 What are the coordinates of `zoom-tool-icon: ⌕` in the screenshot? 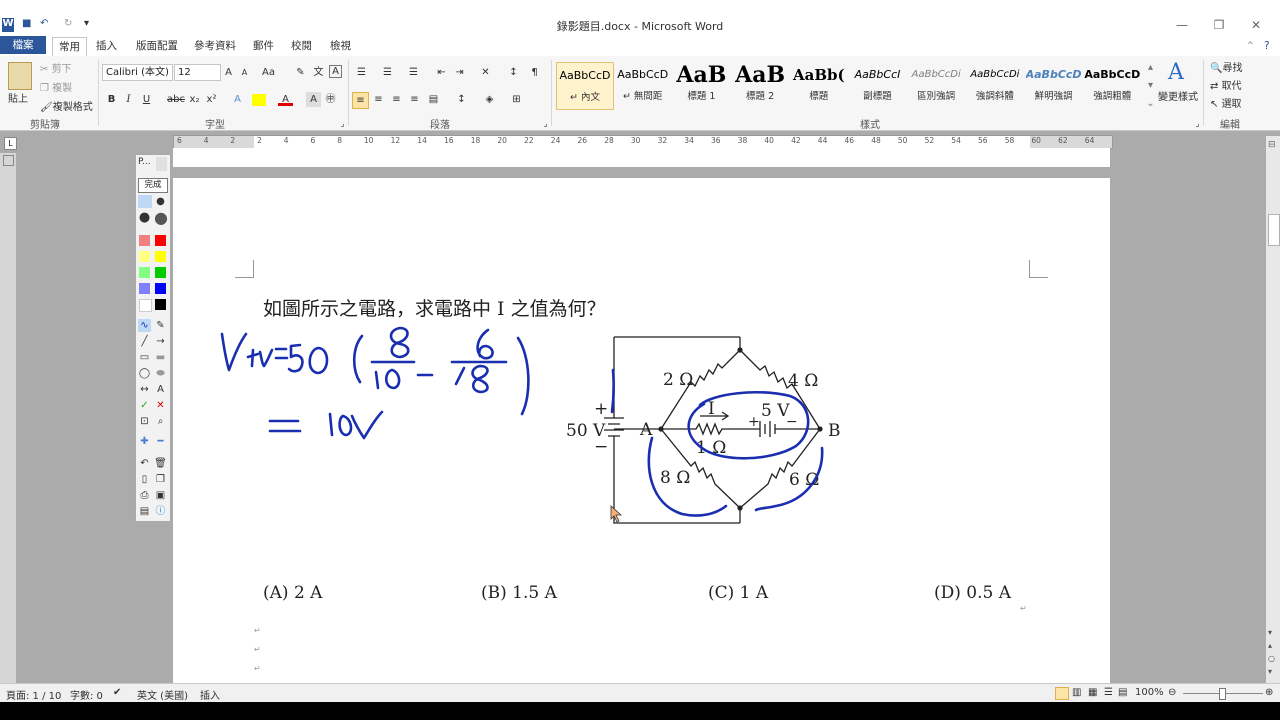 It's located at (160, 421).